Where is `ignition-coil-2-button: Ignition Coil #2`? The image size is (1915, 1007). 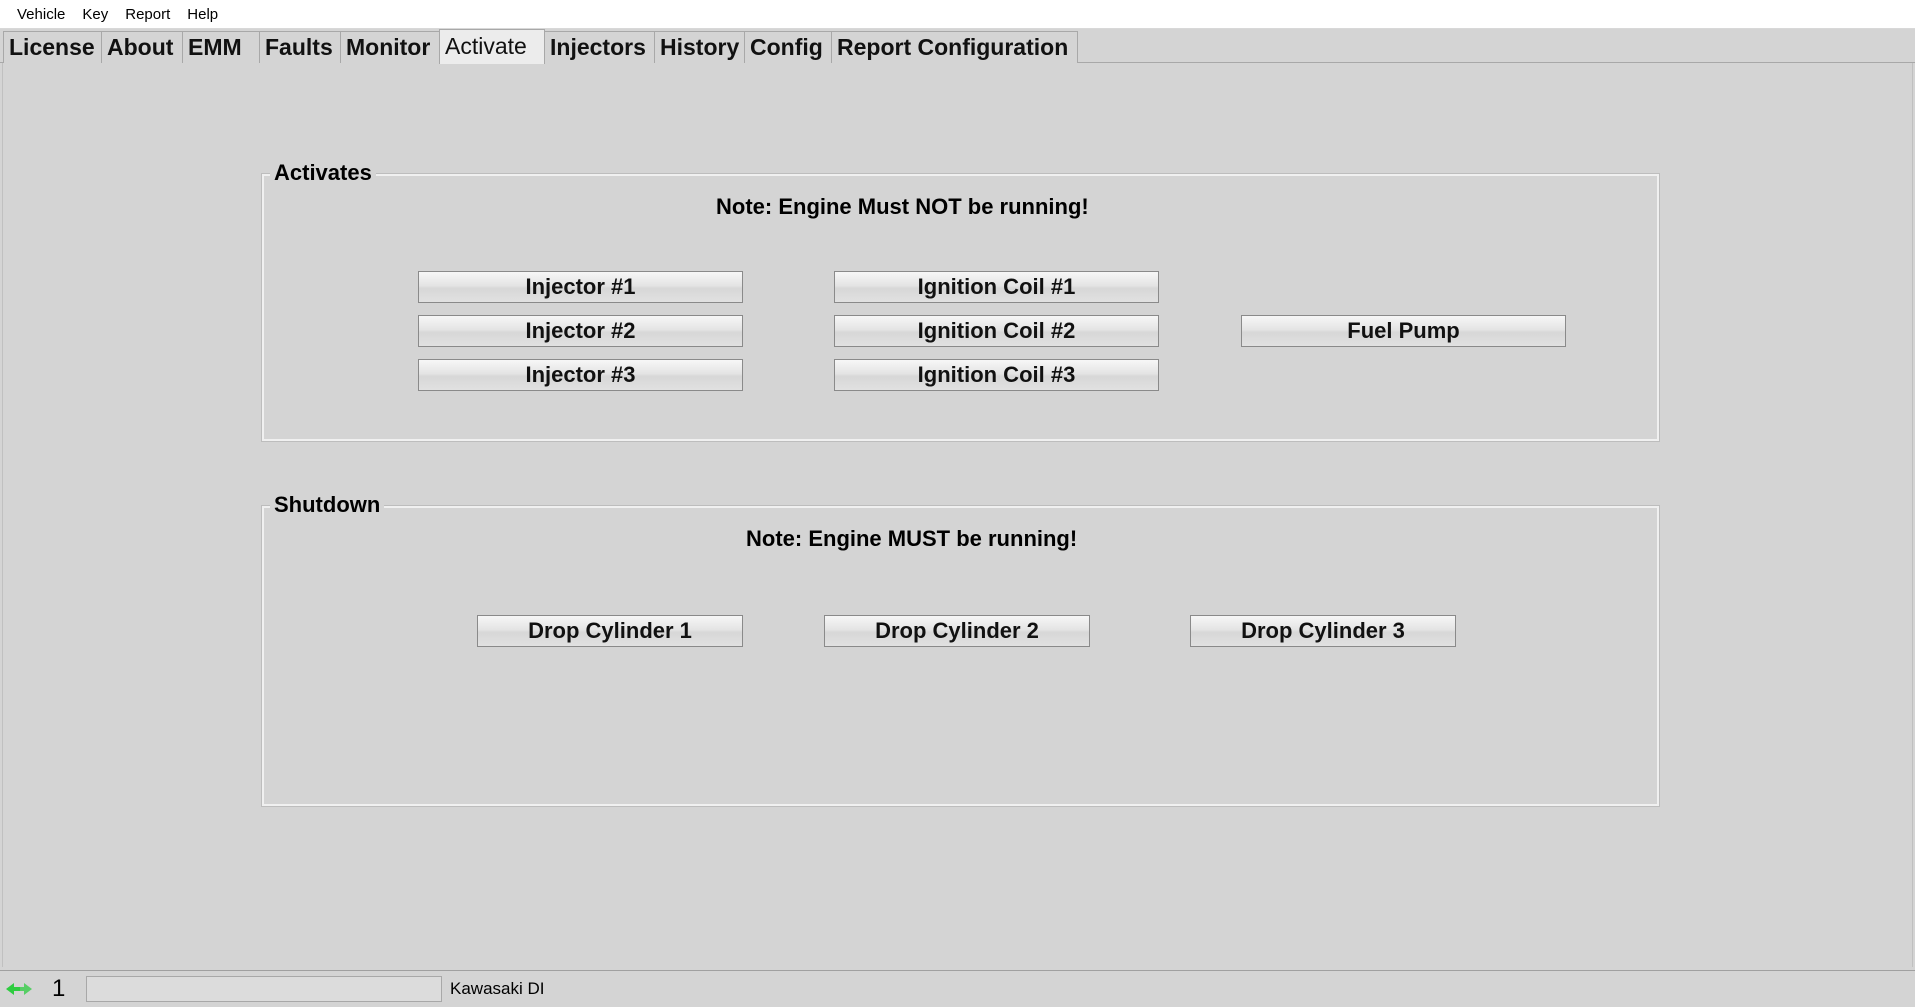 ignition-coil-2-button: Ignition Coil #2 is located at coordinates (996, 331).